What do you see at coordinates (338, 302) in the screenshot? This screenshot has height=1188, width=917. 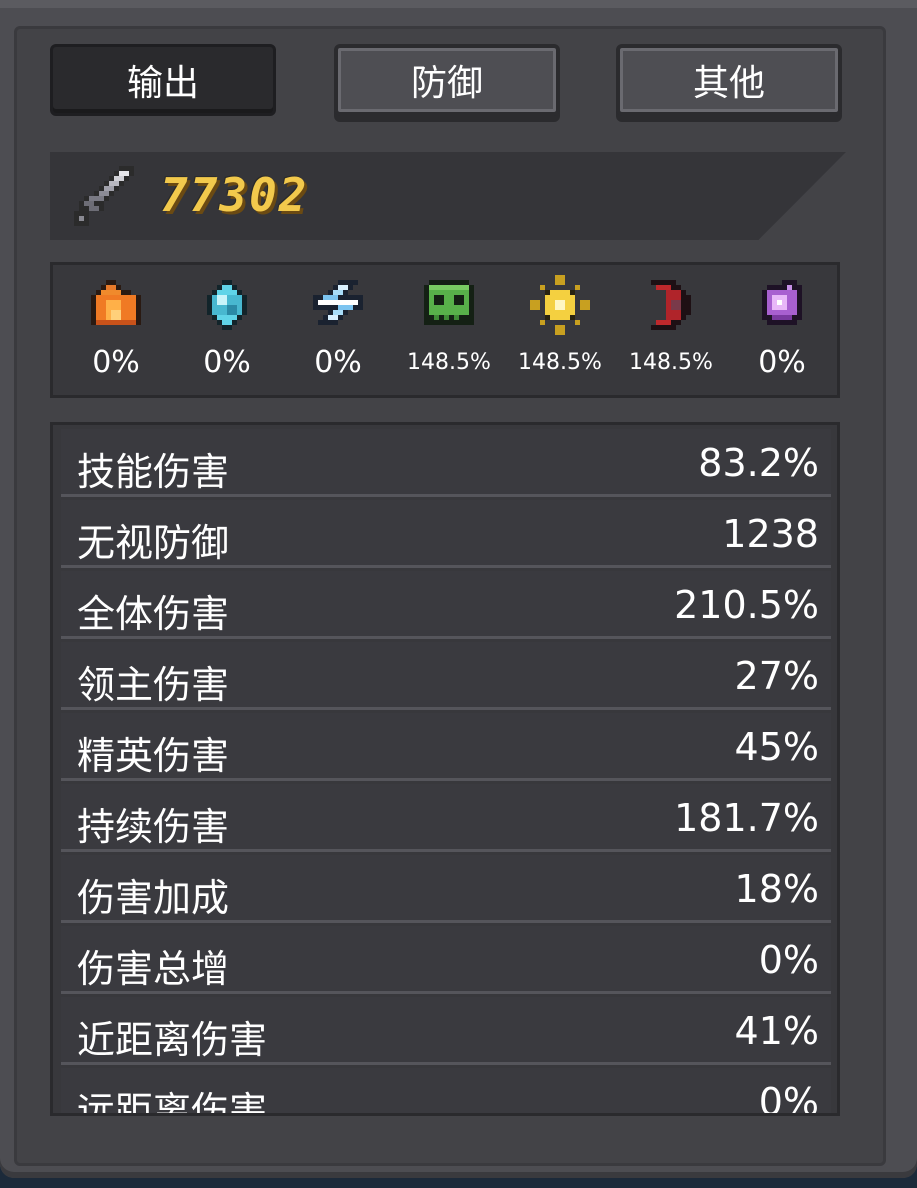 I see `lightning-icon` at bounding box center [338, 302].